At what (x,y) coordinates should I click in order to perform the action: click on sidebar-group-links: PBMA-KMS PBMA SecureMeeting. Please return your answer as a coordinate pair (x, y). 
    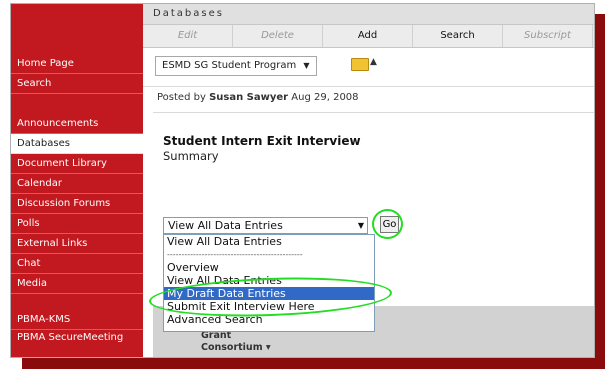
    Looking at the image, I should click on (77, 333).